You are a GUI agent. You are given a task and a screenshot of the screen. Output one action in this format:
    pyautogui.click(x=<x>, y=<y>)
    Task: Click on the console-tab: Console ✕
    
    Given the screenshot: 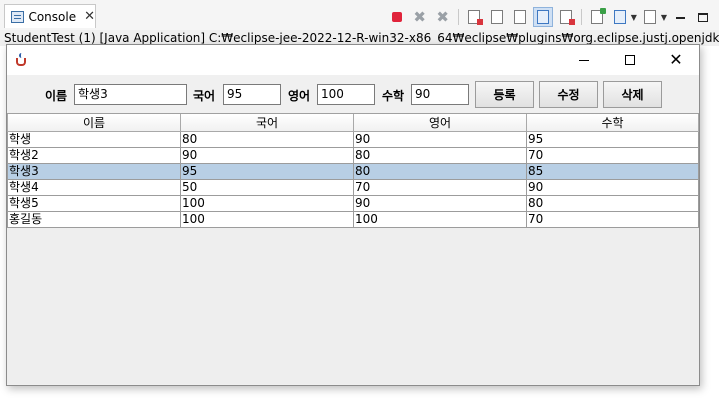 What is the action you would take?
    pyautogui.click(x=50, y=16)
    